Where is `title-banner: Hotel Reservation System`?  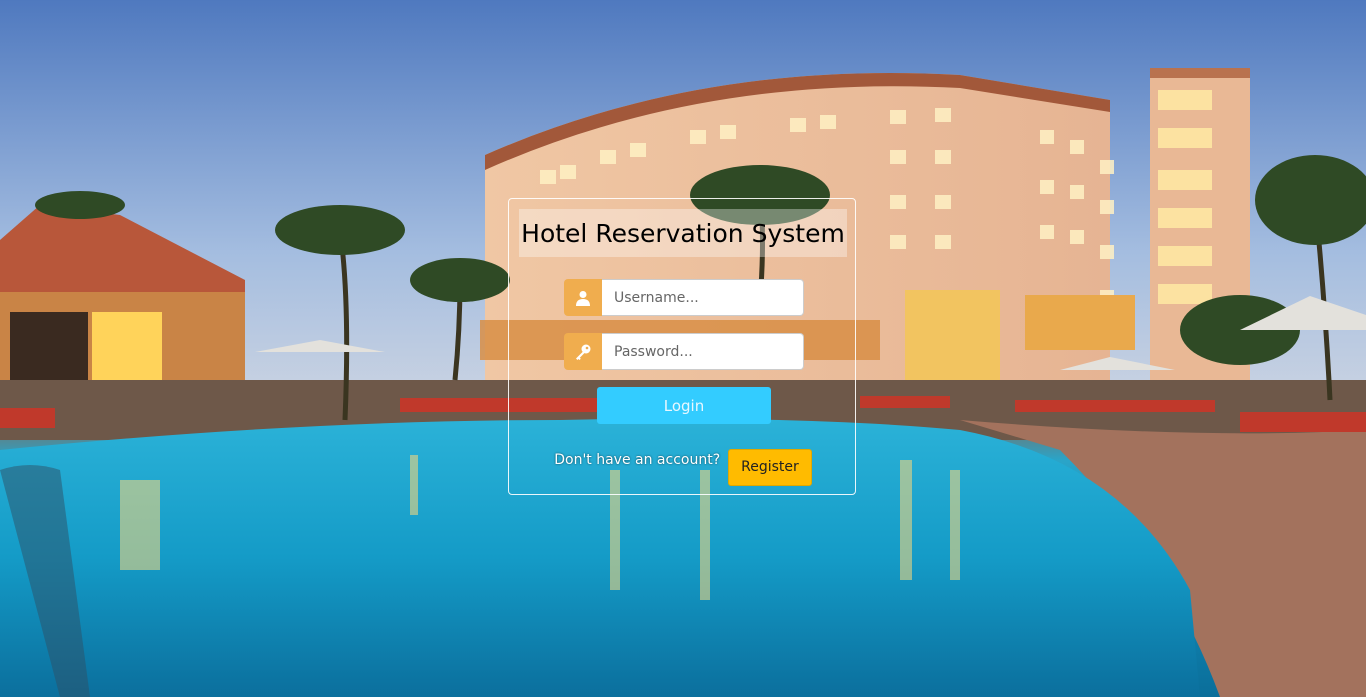 title-banner: Hotel Reservation System is located at coordinates (683, 233).